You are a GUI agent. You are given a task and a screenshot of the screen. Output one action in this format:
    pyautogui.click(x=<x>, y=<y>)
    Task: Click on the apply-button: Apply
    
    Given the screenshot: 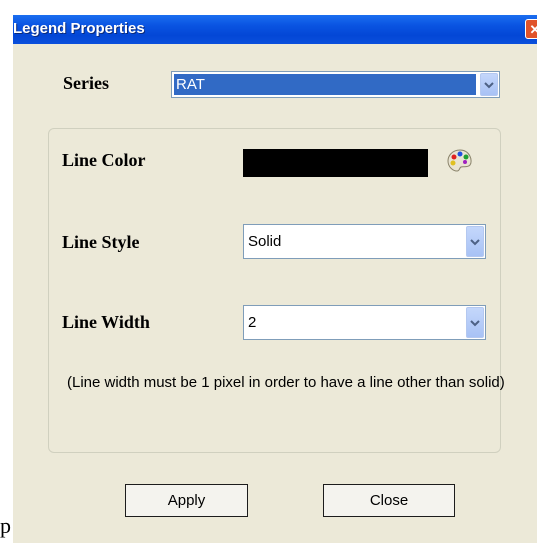 What is the action you would take?
    pyautogui.click(x=186, y=500)
    